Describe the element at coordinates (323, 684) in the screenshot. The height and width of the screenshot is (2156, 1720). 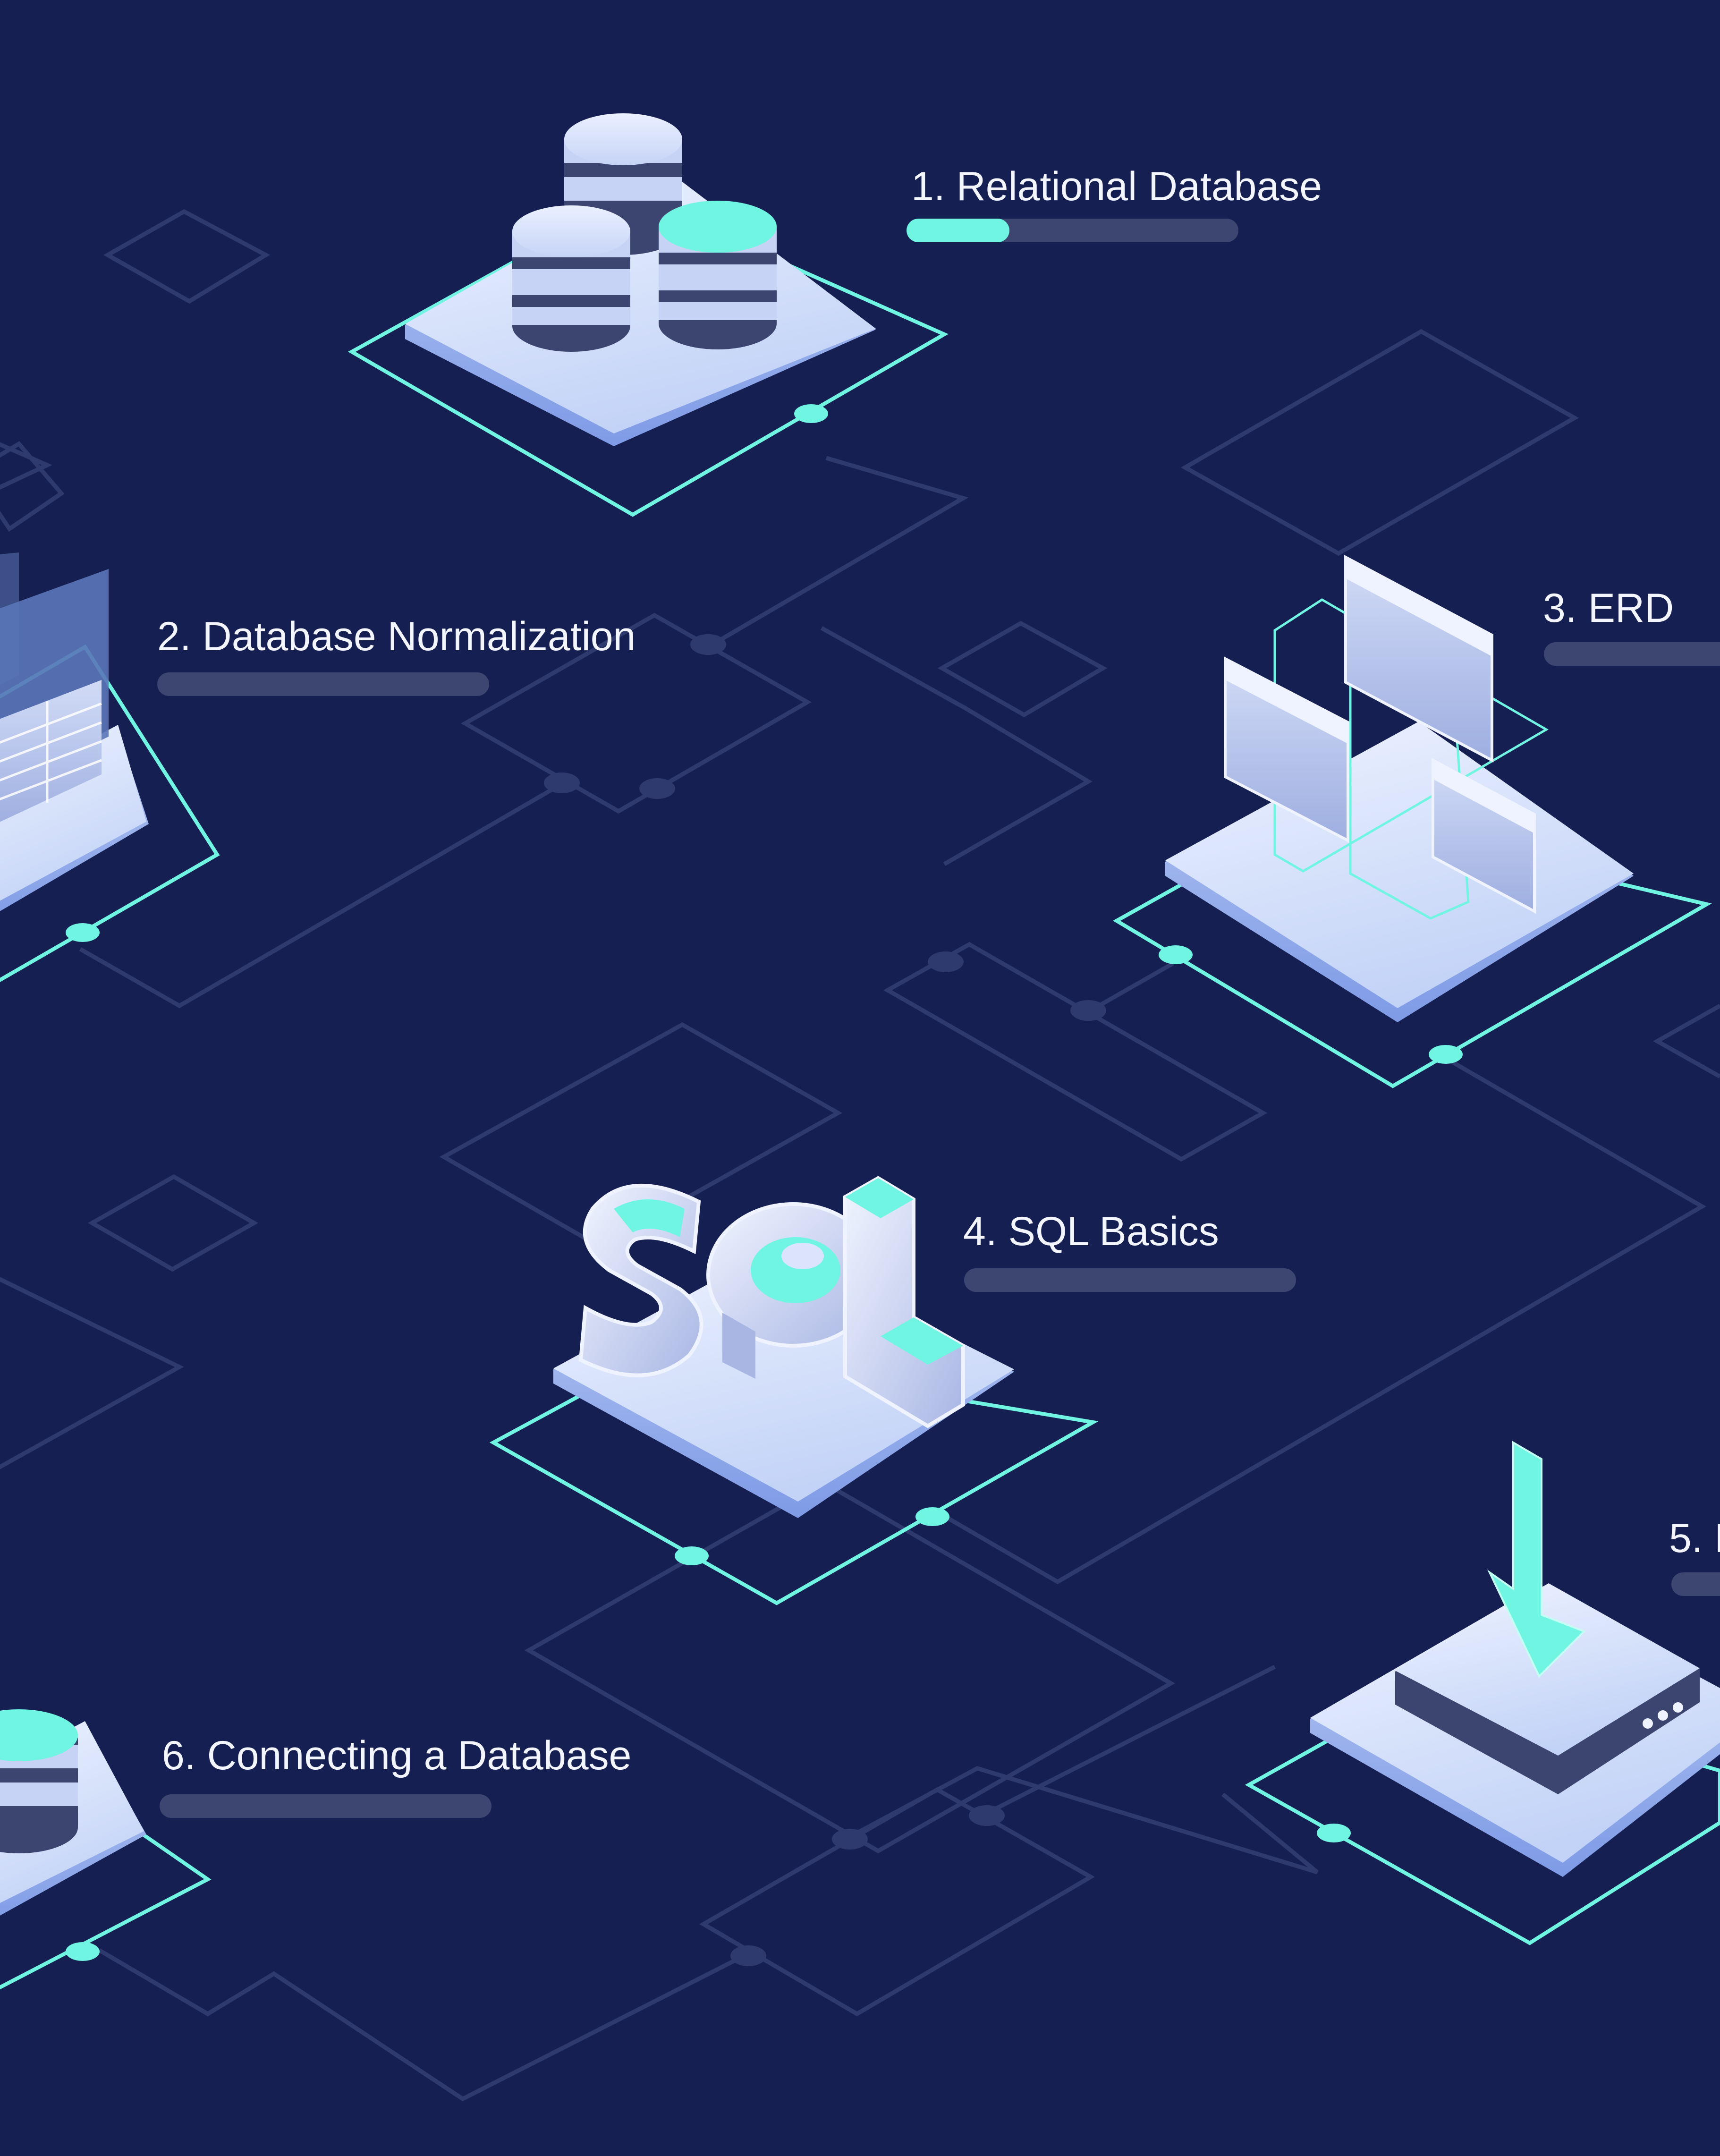
I see `progress-bar-database-normalization` at that location.